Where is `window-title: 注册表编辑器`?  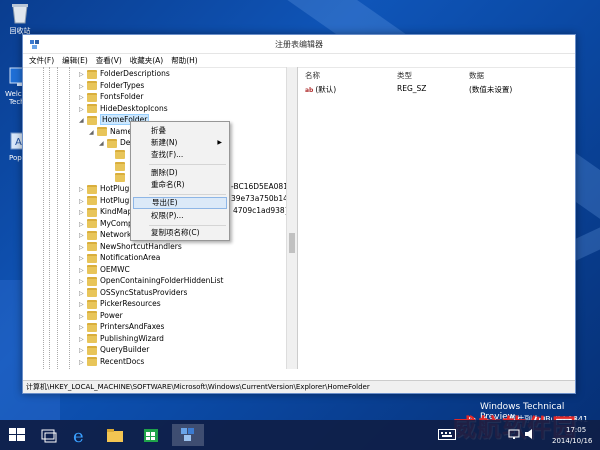
window-title: 注册表编辑器 is located at coordinates (299, 44).